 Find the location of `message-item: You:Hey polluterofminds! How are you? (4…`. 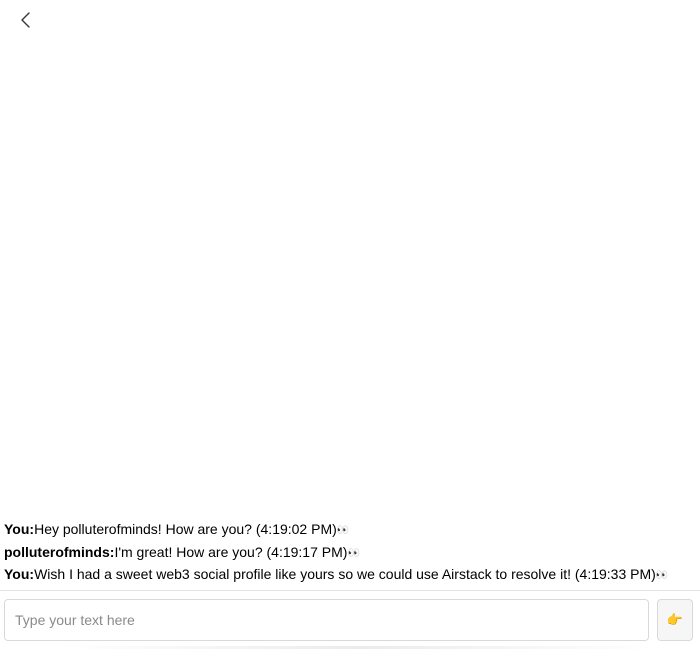

message-item: You:Hey polluterofminds! How are you? (4… is located at coordinates (350, 530).